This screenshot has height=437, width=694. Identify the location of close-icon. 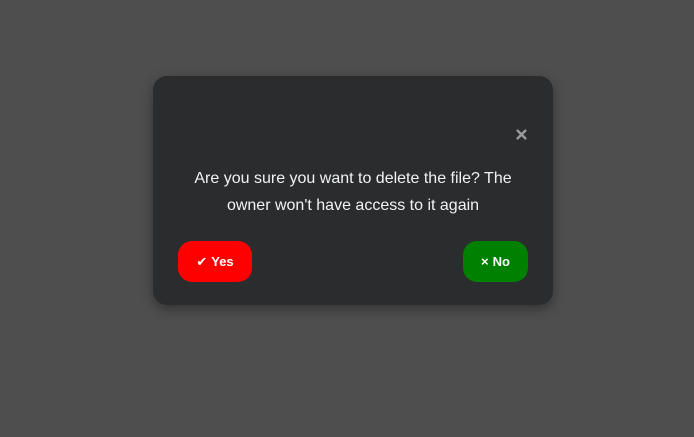
(521, 134).